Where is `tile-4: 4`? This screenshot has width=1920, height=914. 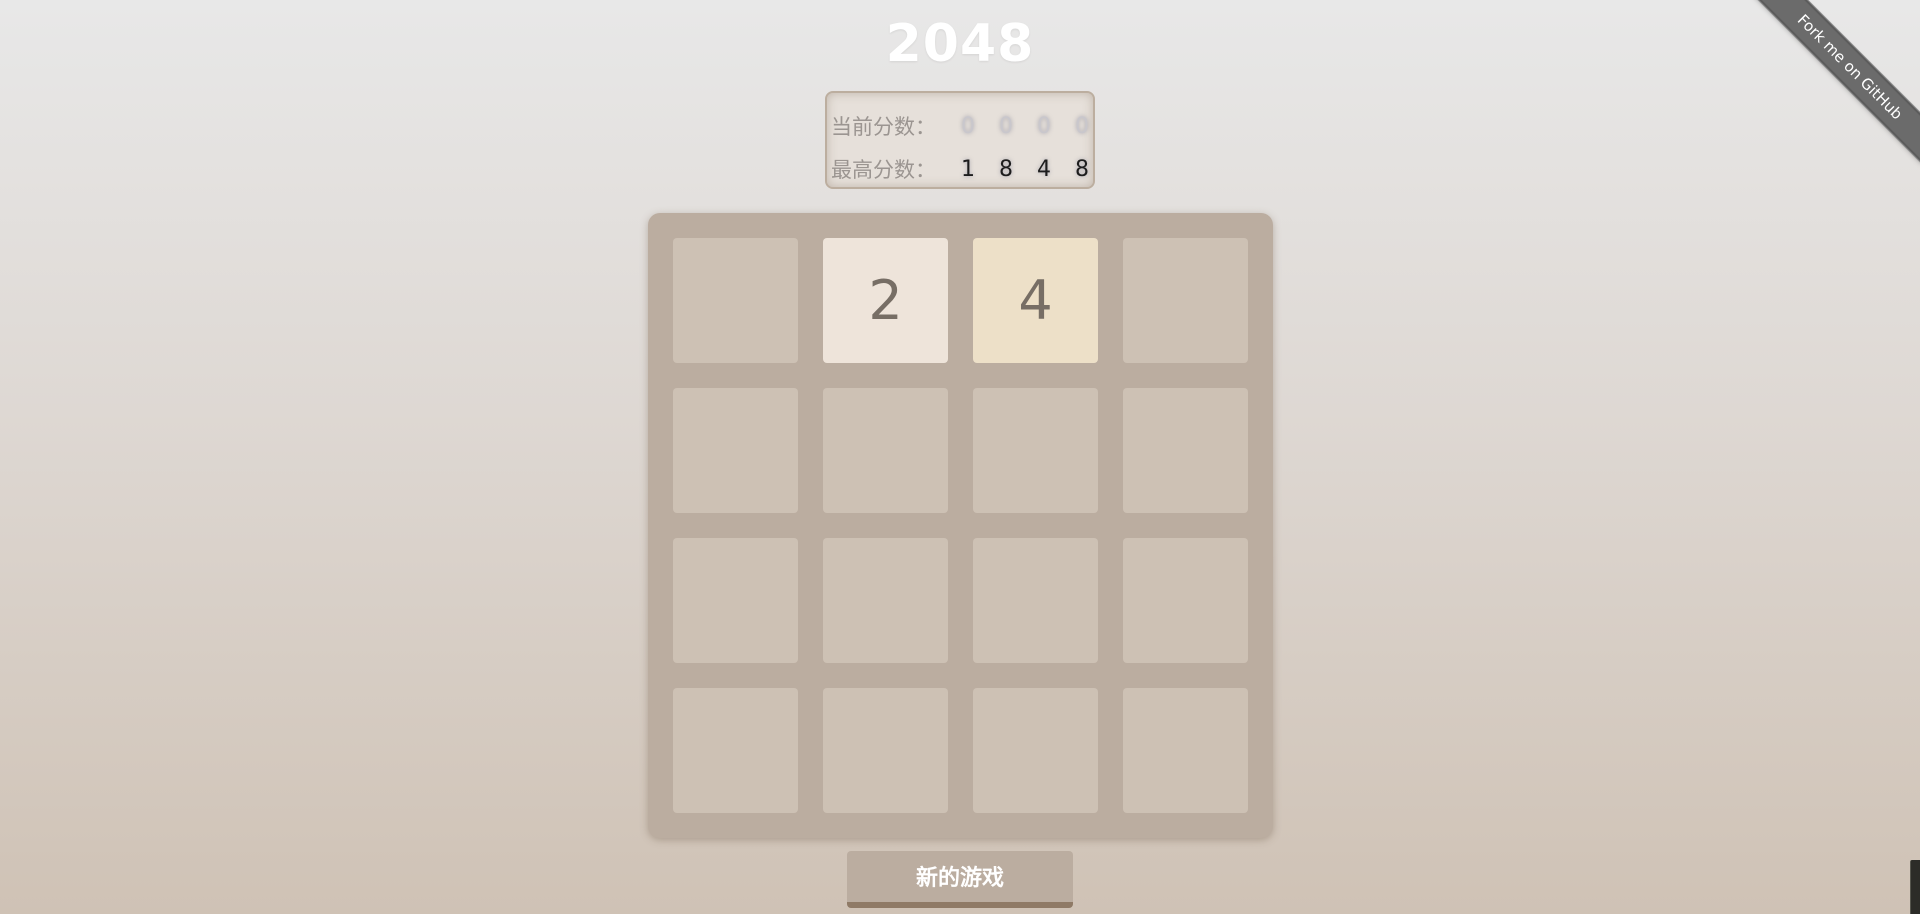 tile-4: 4 is located at coordinates (1035, 300).